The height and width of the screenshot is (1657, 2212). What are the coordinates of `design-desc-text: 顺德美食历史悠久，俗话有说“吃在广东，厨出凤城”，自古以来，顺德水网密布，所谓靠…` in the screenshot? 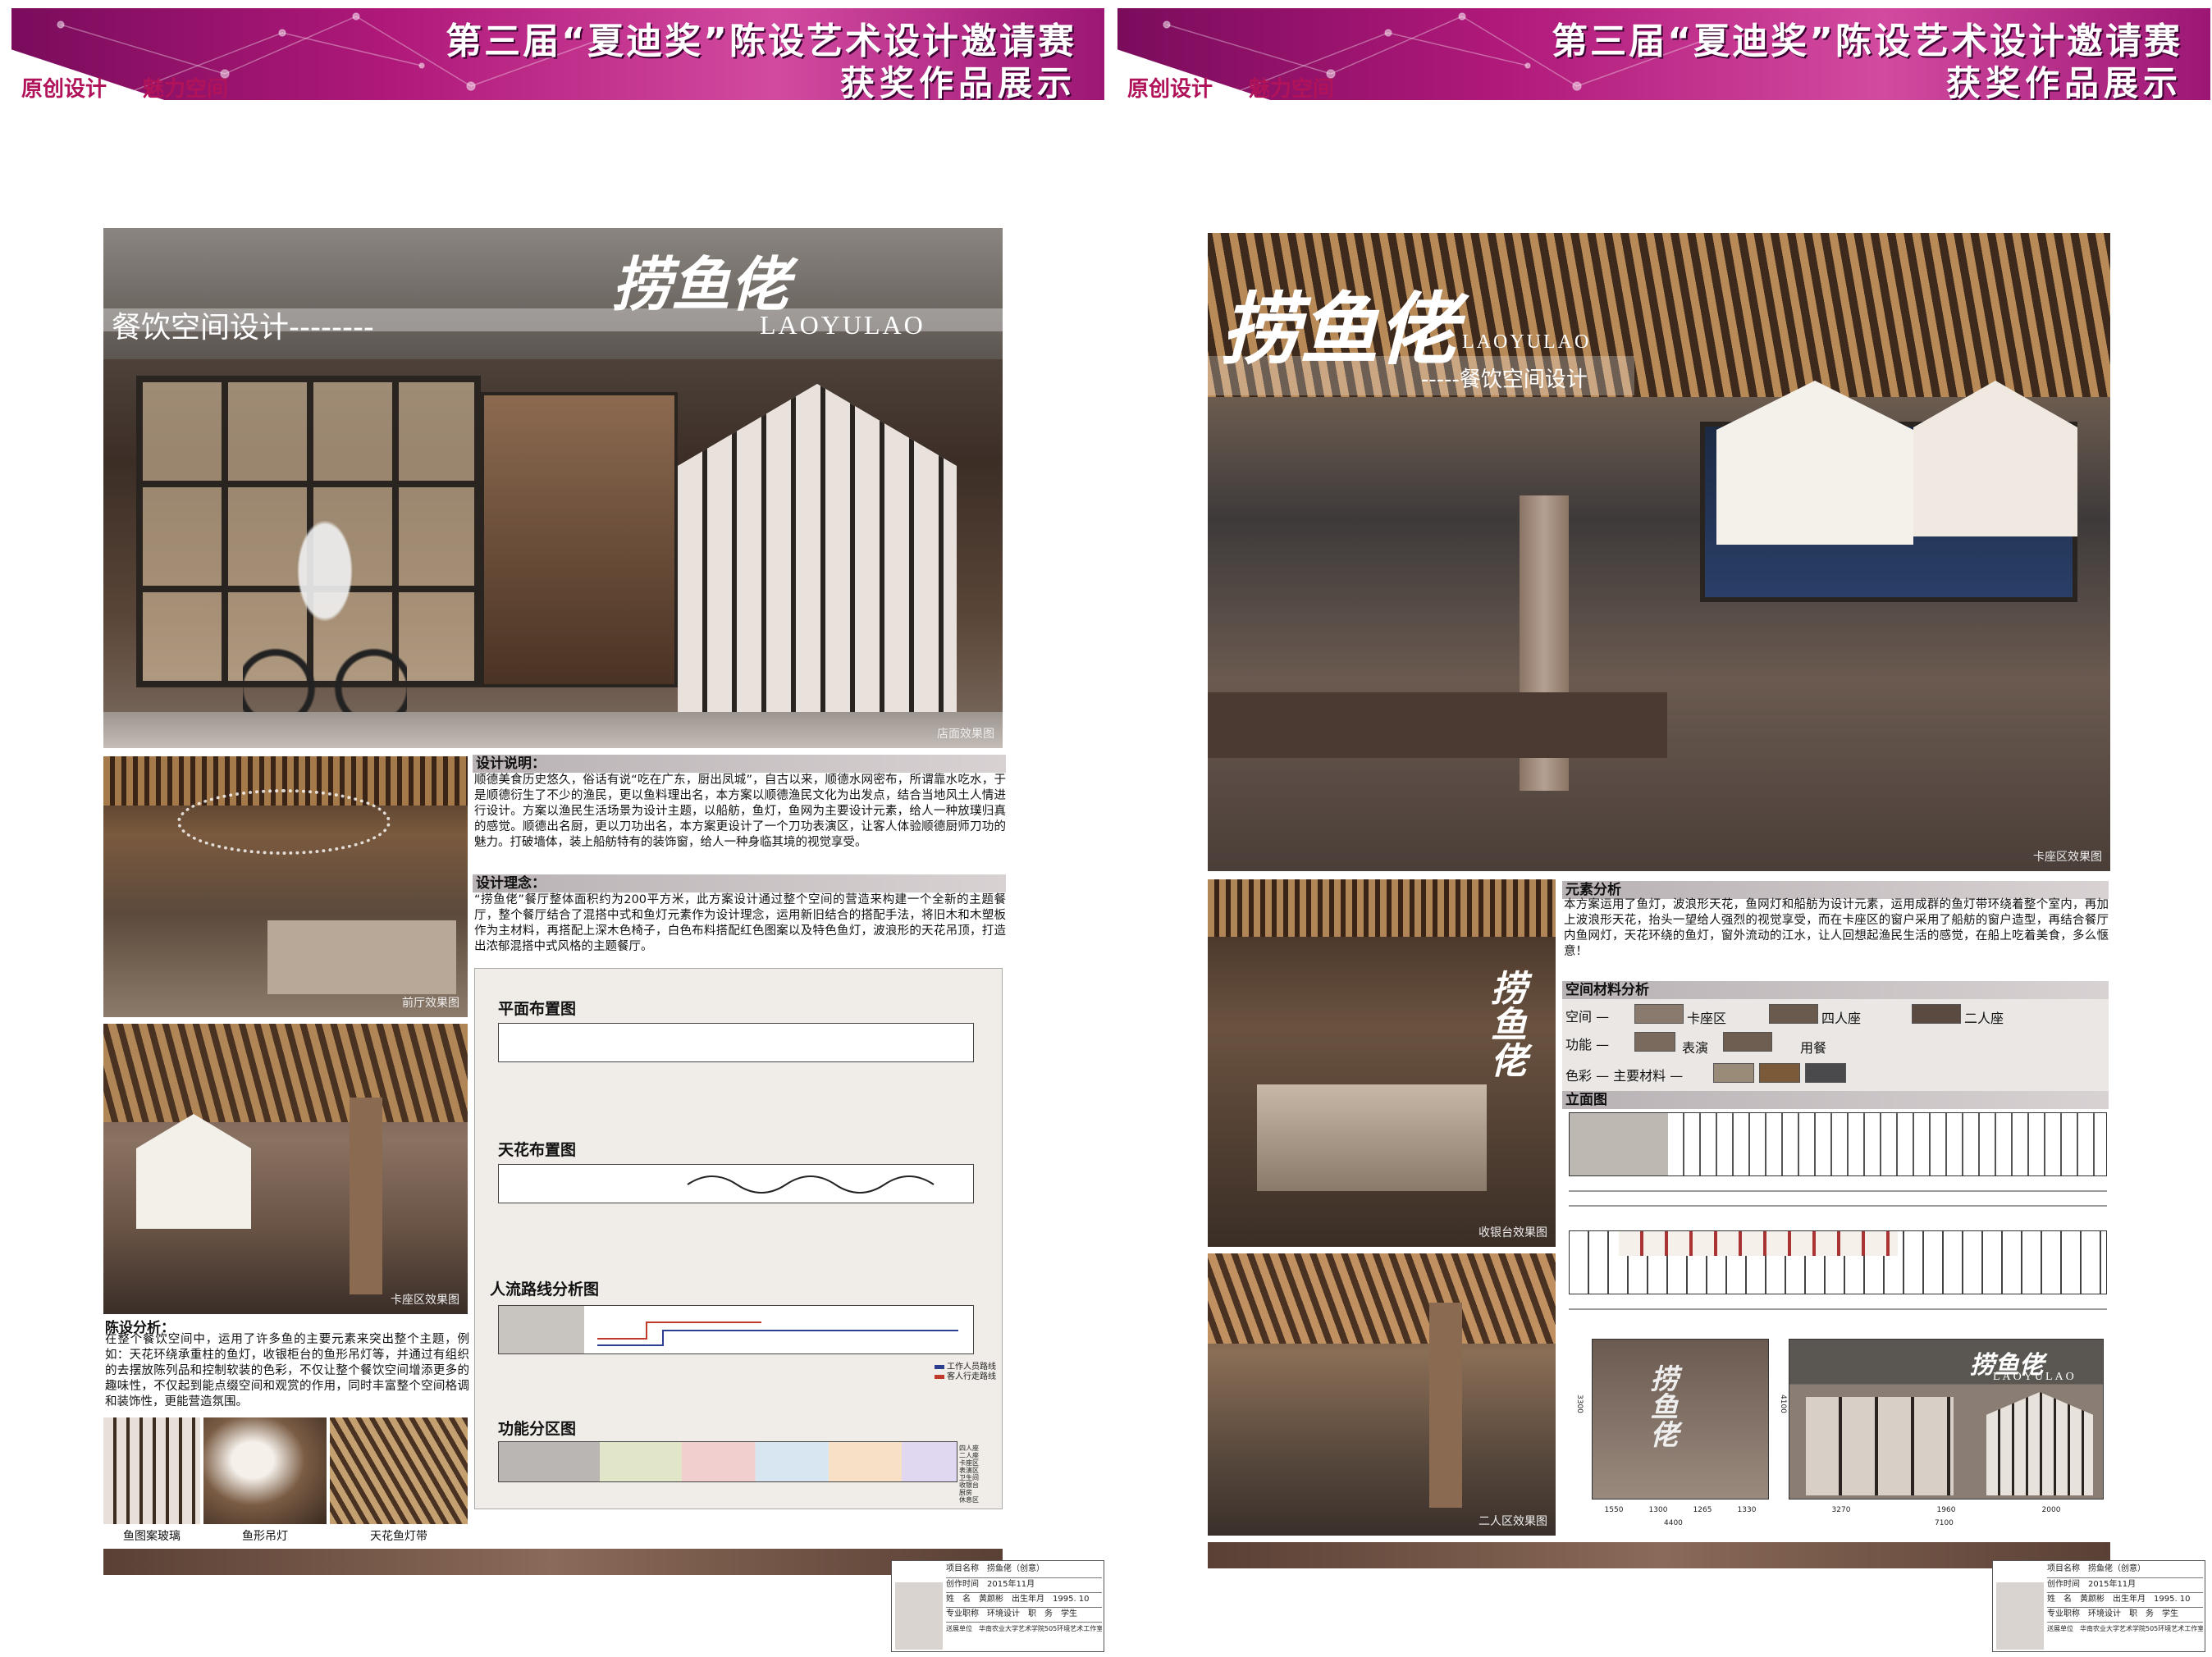 It's located at (740, 811).